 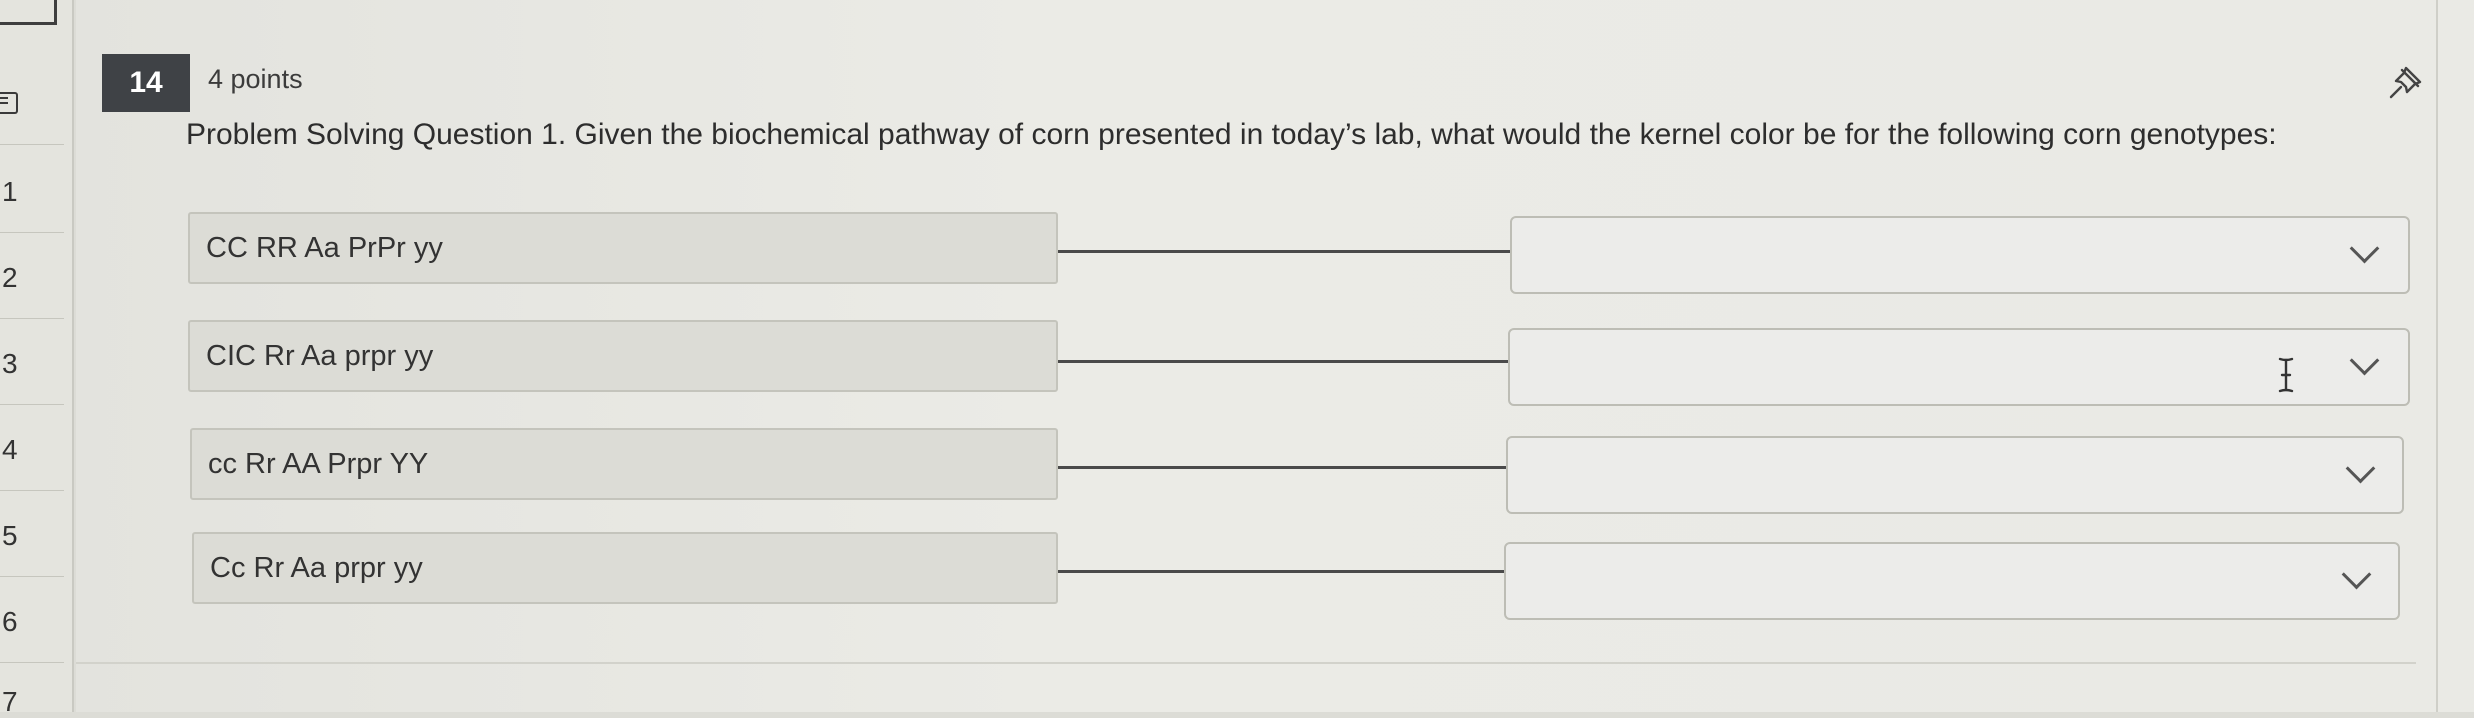 What do you see at coordinates (17, 536) in the screenshot?
I see `nav-question-5: 5` at bounding box center [17, 536].